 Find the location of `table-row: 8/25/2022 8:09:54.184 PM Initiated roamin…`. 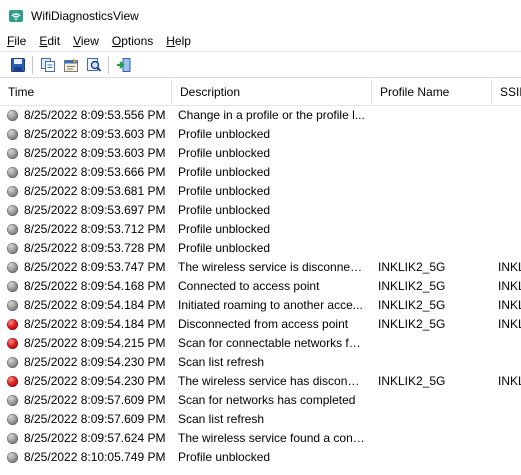

table-row: 8/25/2022 8:09:54.184 PM Initiated roamin… is located at coordinates (260, 305).